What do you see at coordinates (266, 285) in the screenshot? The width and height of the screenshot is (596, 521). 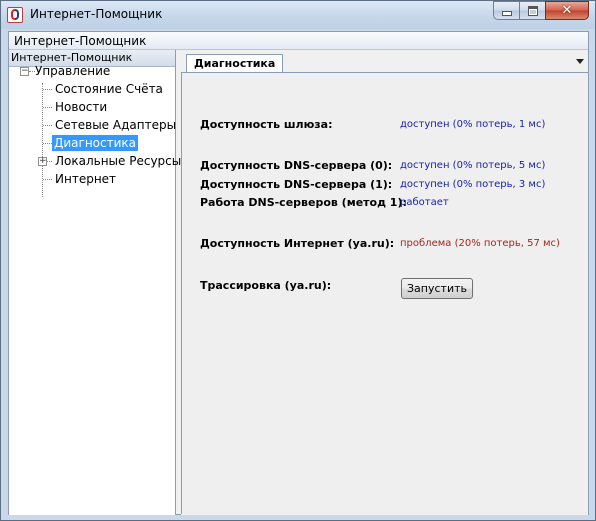 I see `traceroute-label: Трассировка (ya.ru):` at bounding box center [266, 285].